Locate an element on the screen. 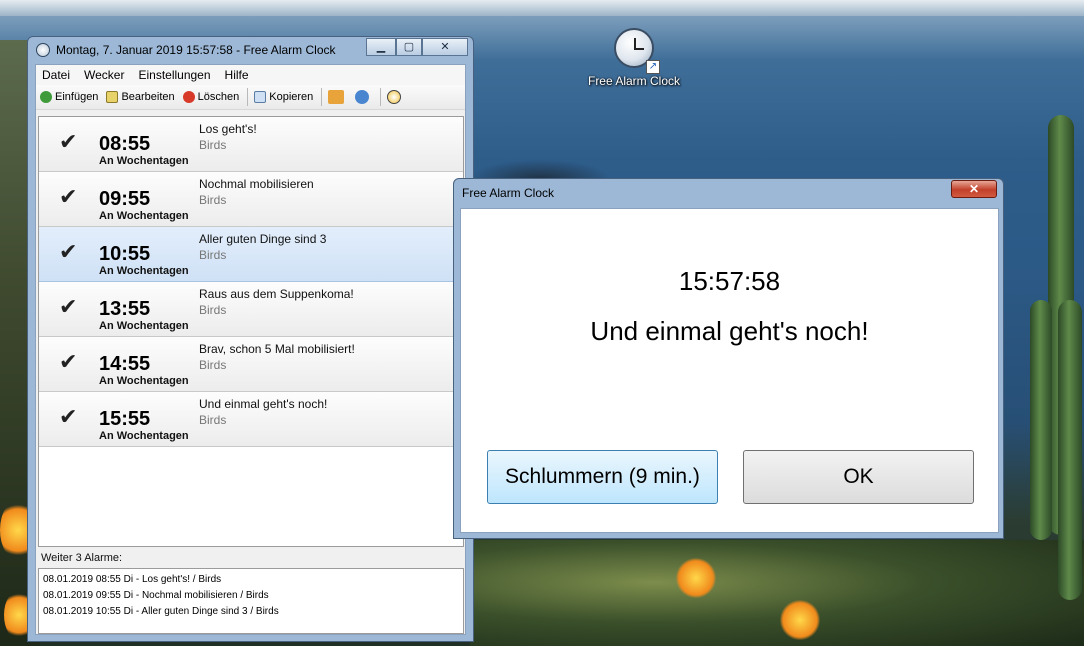 This screenshot has width=1084, height=646. add-button: Einfügen is located at coordinates (69, 97).